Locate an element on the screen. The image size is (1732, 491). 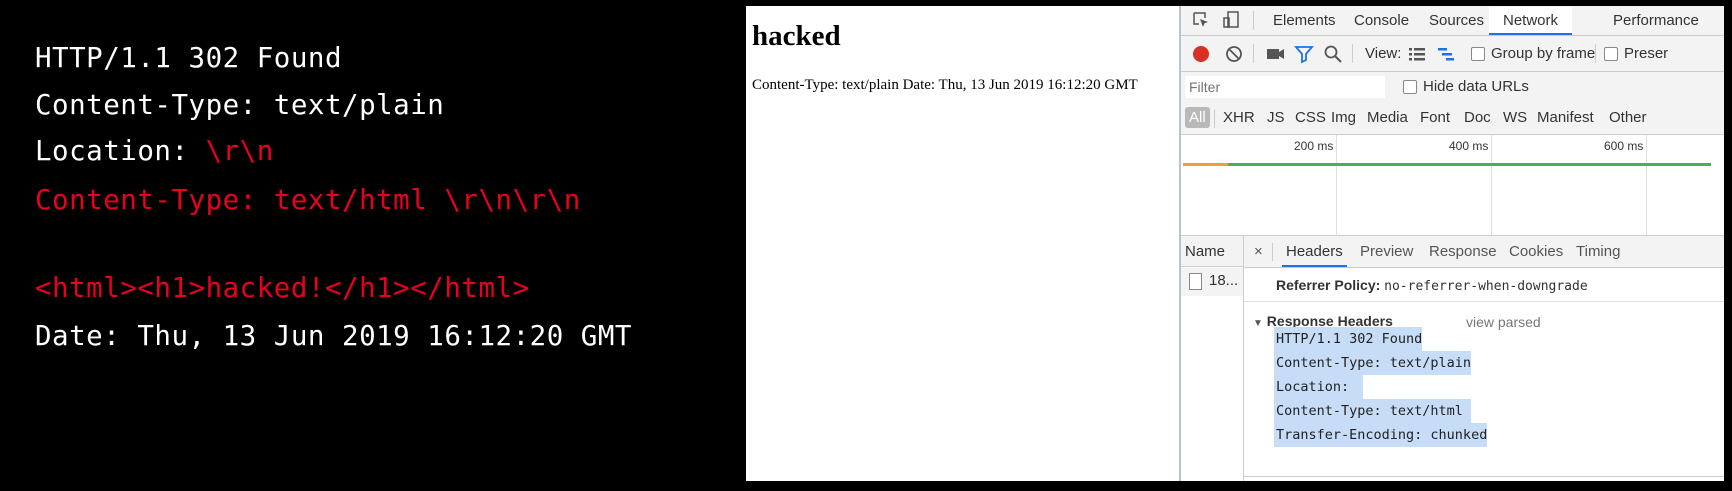
type-filter-ws: WS is located at coordinates (1515, 117).